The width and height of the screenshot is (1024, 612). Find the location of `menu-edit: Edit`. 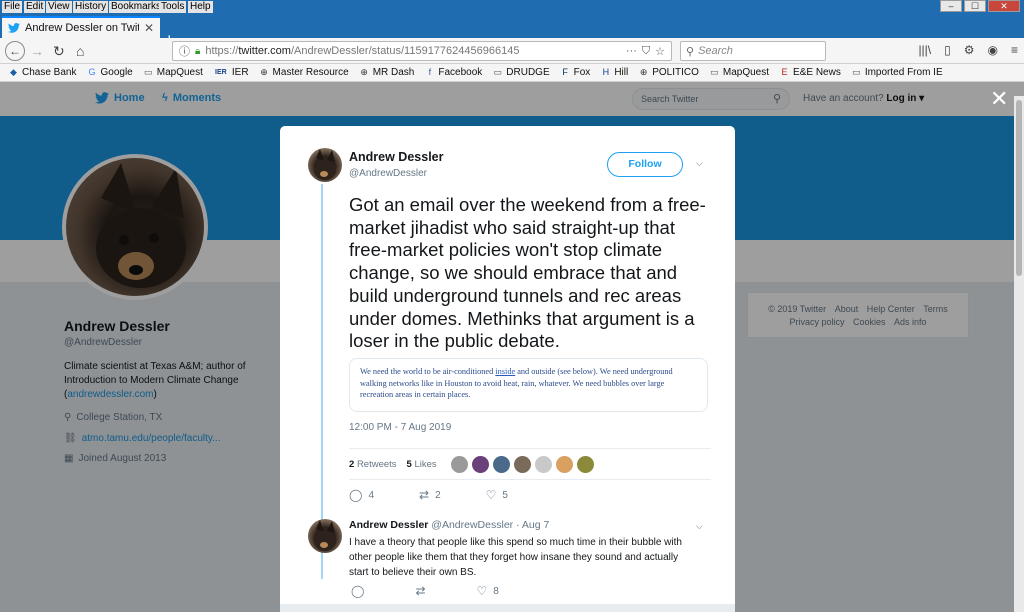

menu-edit: Edit is located at coordinates (35, 7).